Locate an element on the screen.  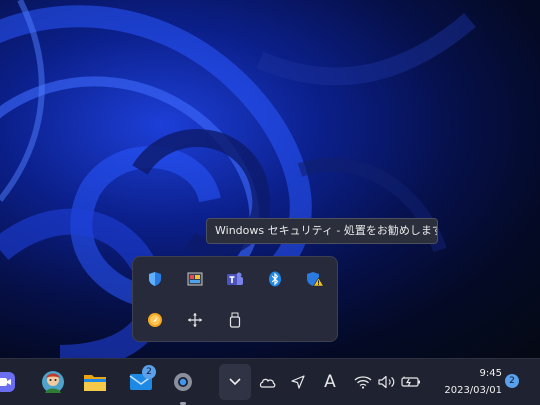
usb-drive-icon is located at coordinates (235, 320).